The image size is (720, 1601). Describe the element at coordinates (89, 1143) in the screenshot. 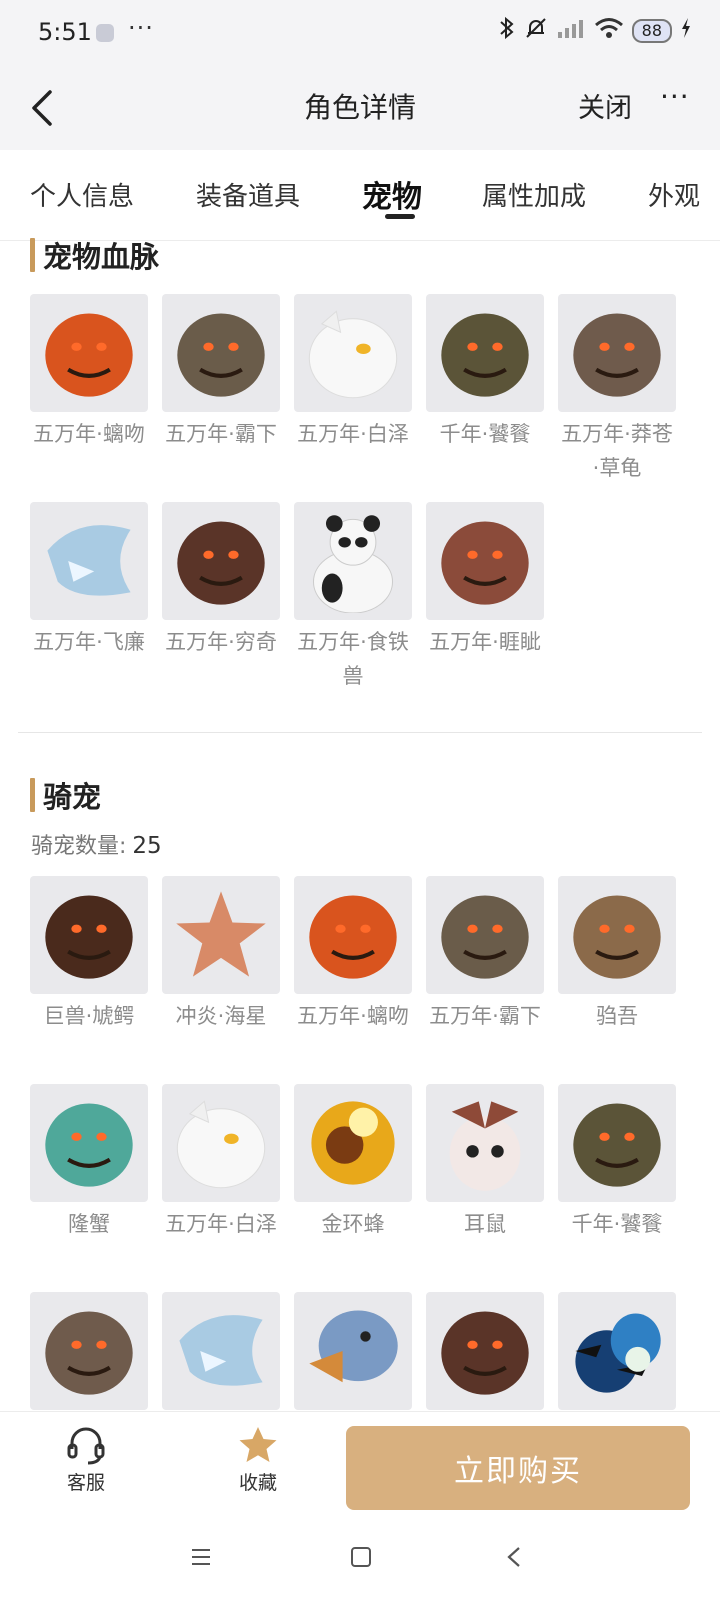

I see `crab-icon` at that location.